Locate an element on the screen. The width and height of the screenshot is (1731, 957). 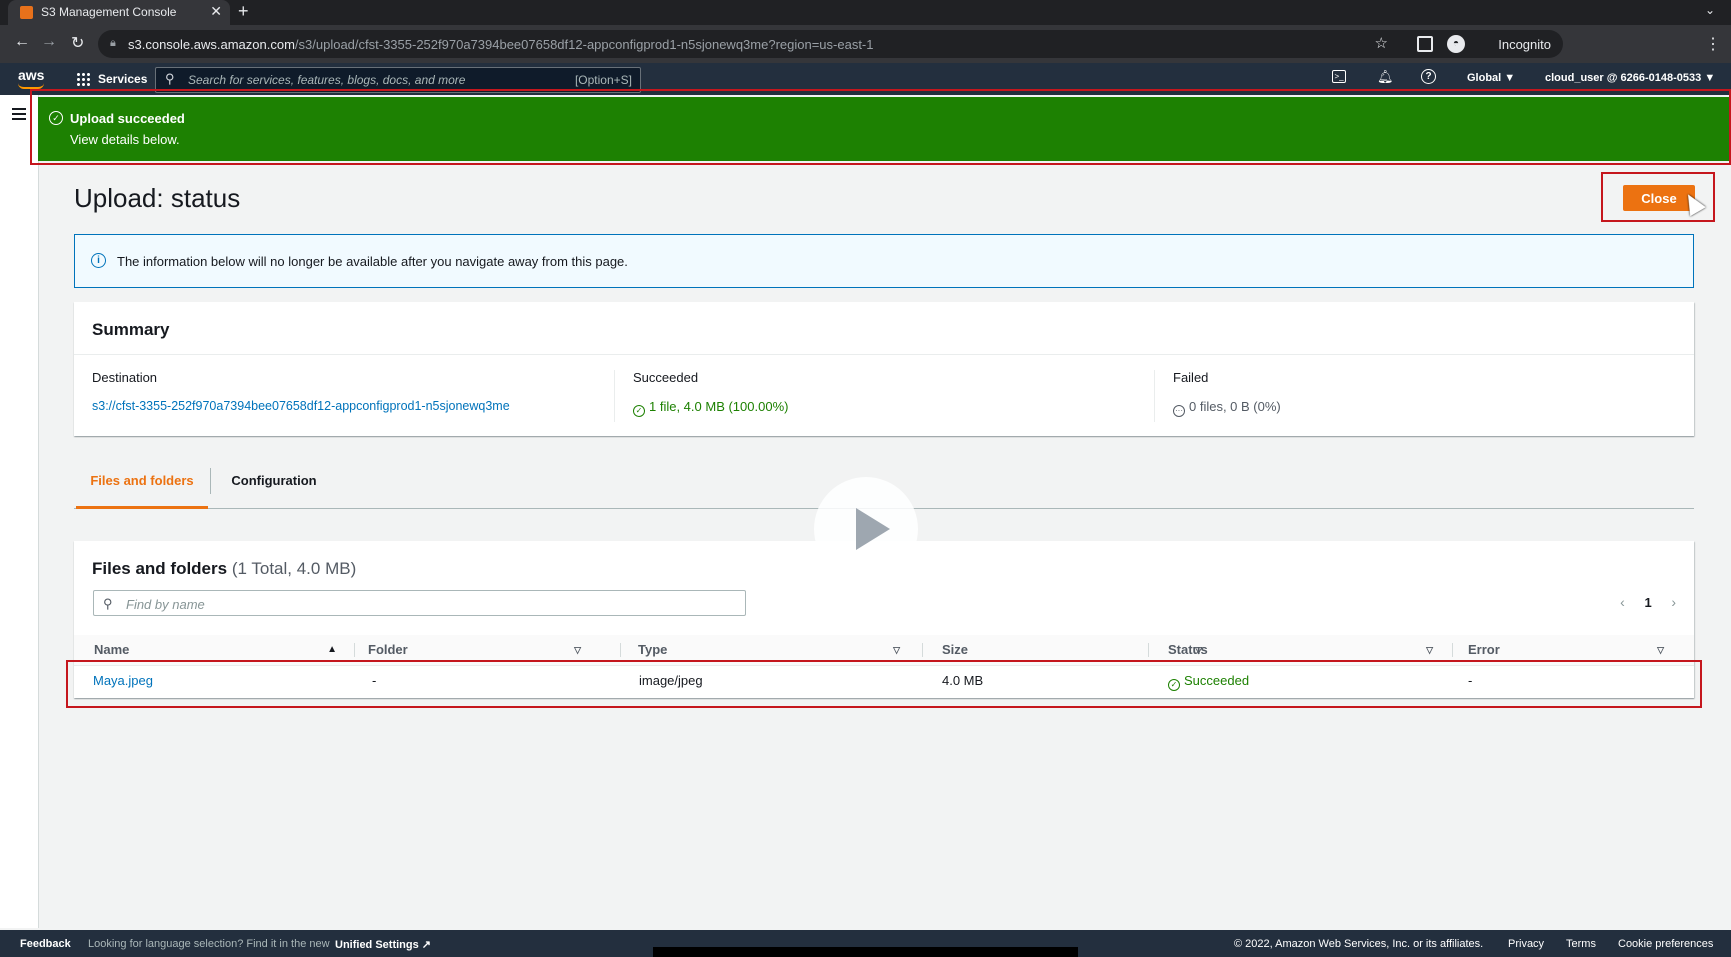
destination-label: Destination is located at coordinates (125, 377).